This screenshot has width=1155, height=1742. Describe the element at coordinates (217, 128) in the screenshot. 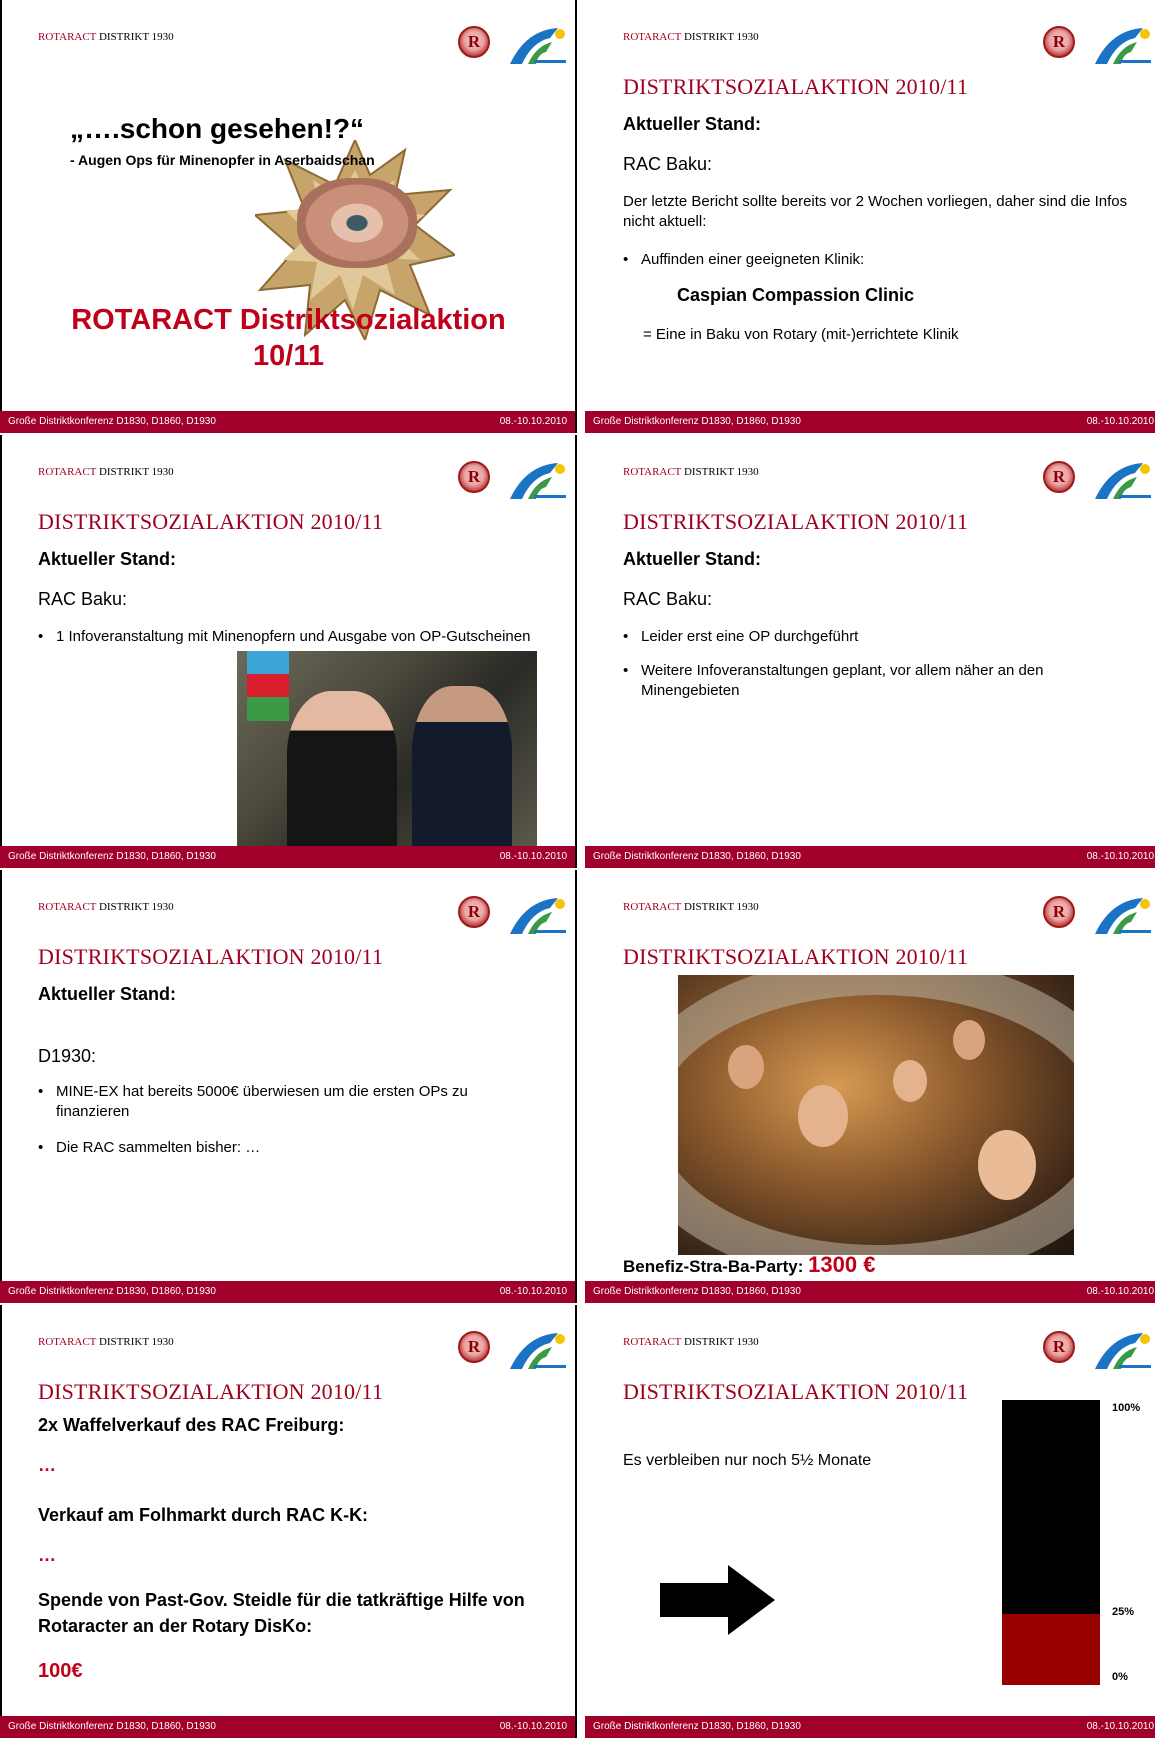

I see `slide-quote: „….schon gesehen!?“` at that location.